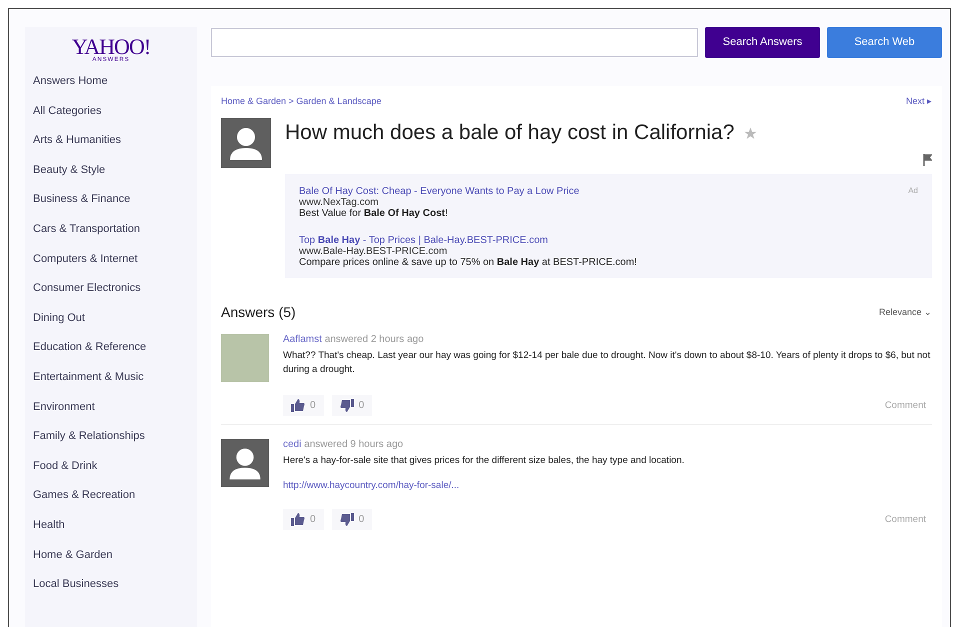  Describe the element at coordinates (111, 115) in the screenshot. I see `category-link: All Categories` at that location.